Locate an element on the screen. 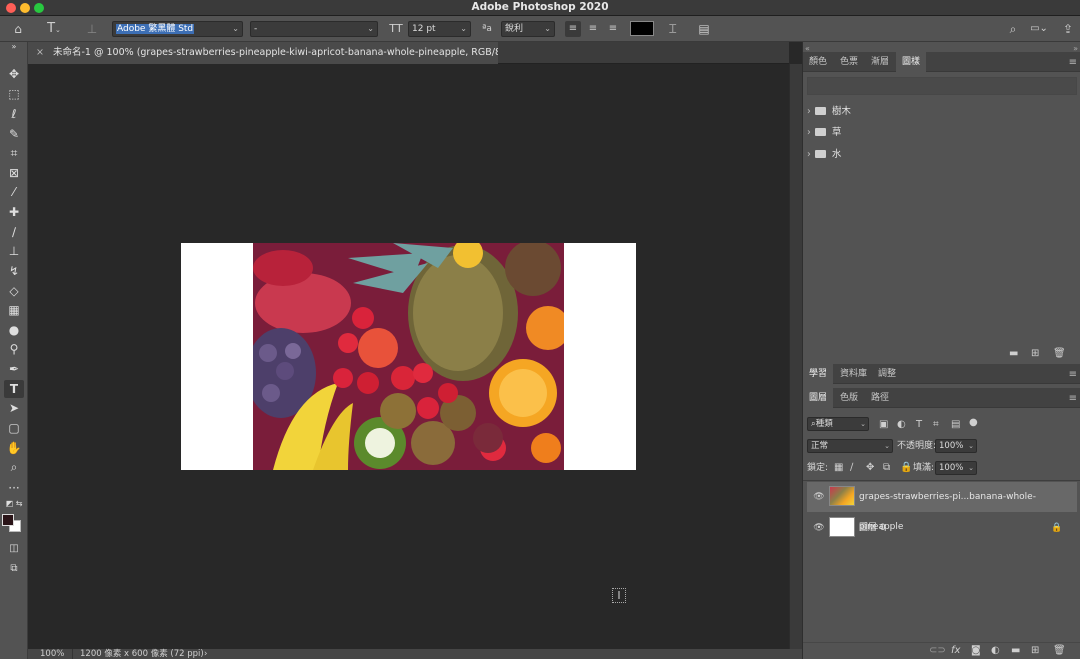 This screenshot has width=1080, height=659. lock-image-icon: ∕ is located at coordinates (851, 468).